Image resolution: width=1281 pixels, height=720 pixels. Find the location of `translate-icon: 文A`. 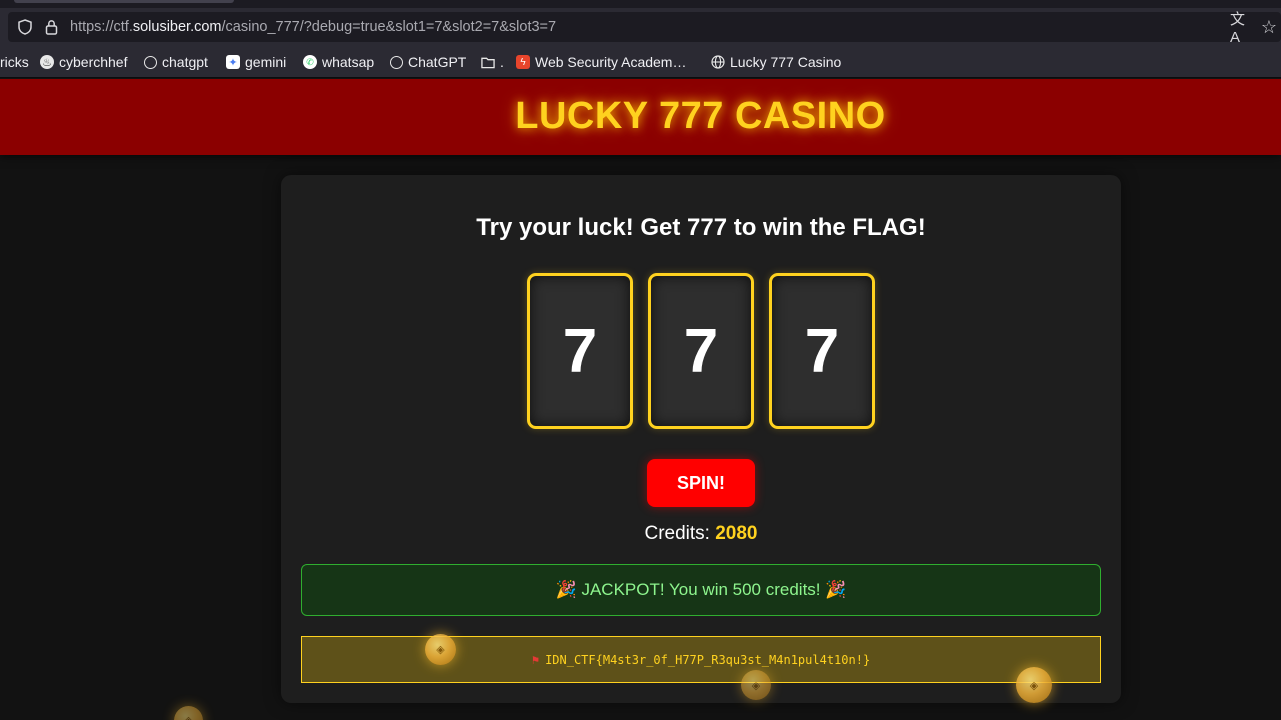

translate-icon: 文A is located at coordinates (1241, 28).